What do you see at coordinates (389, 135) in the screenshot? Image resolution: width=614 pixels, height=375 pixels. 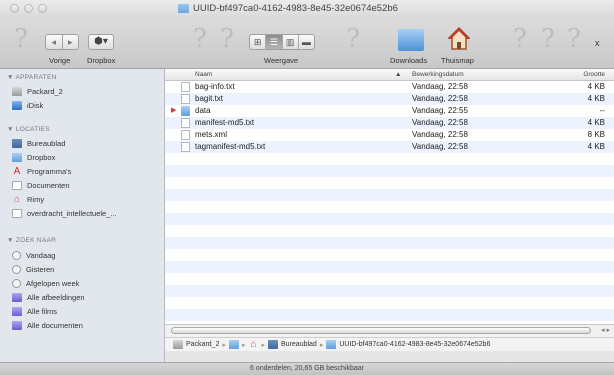 I see `table-row: mets.xml Vandaag, 22:58 8 KB` at bounding box center [389, 135].